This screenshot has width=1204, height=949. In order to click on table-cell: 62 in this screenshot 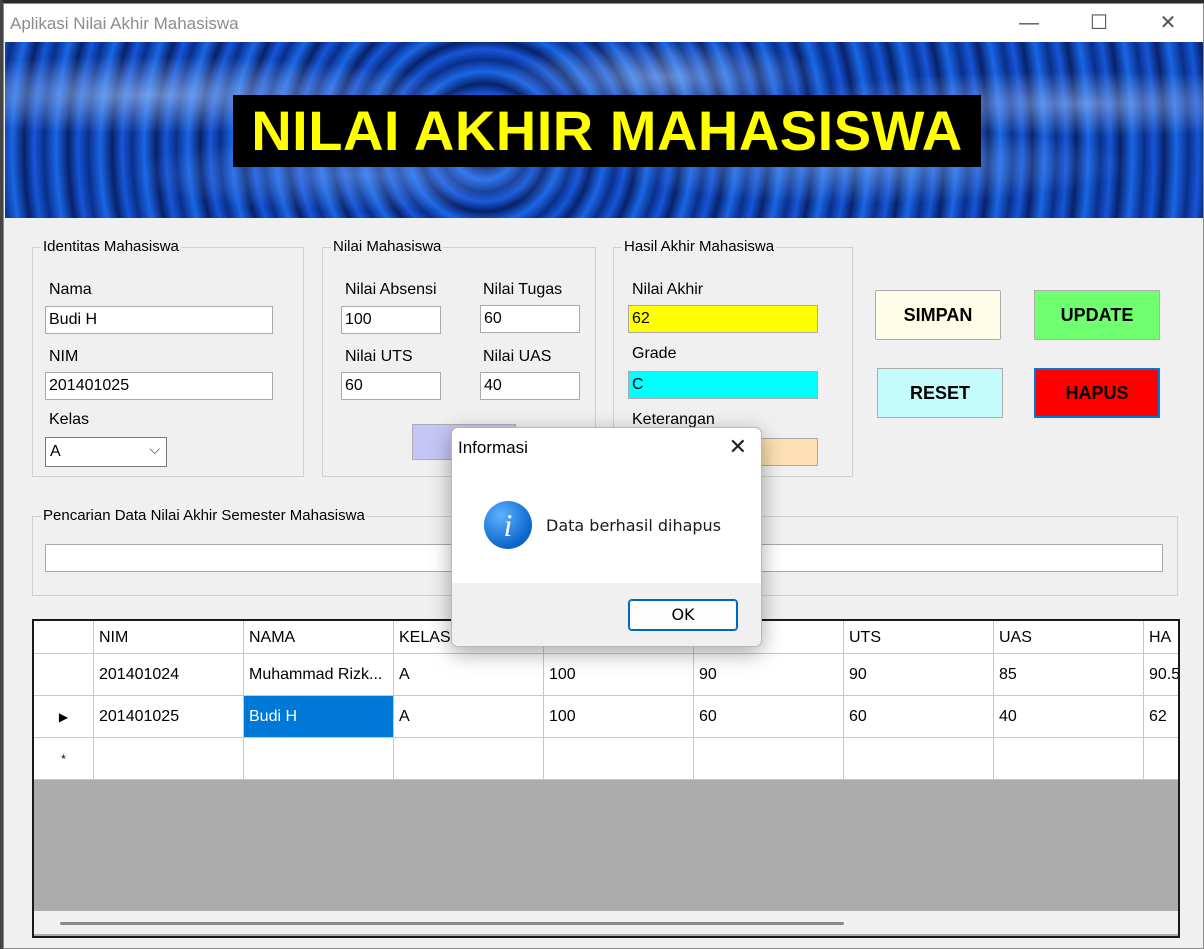, I will do `click(1161, 717)`.